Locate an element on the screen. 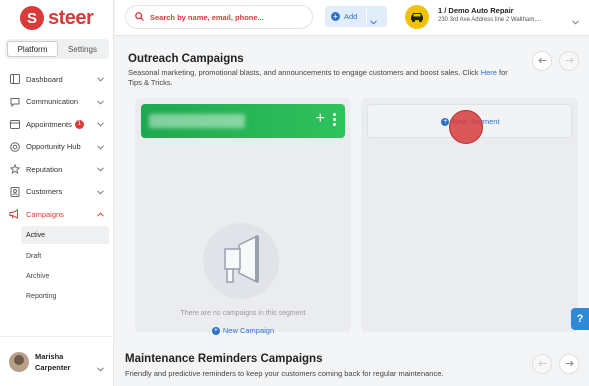 Image resolution: width=589 pixels, height=386 pixels. business-name: 1 / Demo Auto Repair is located at coordinates (476, 10).